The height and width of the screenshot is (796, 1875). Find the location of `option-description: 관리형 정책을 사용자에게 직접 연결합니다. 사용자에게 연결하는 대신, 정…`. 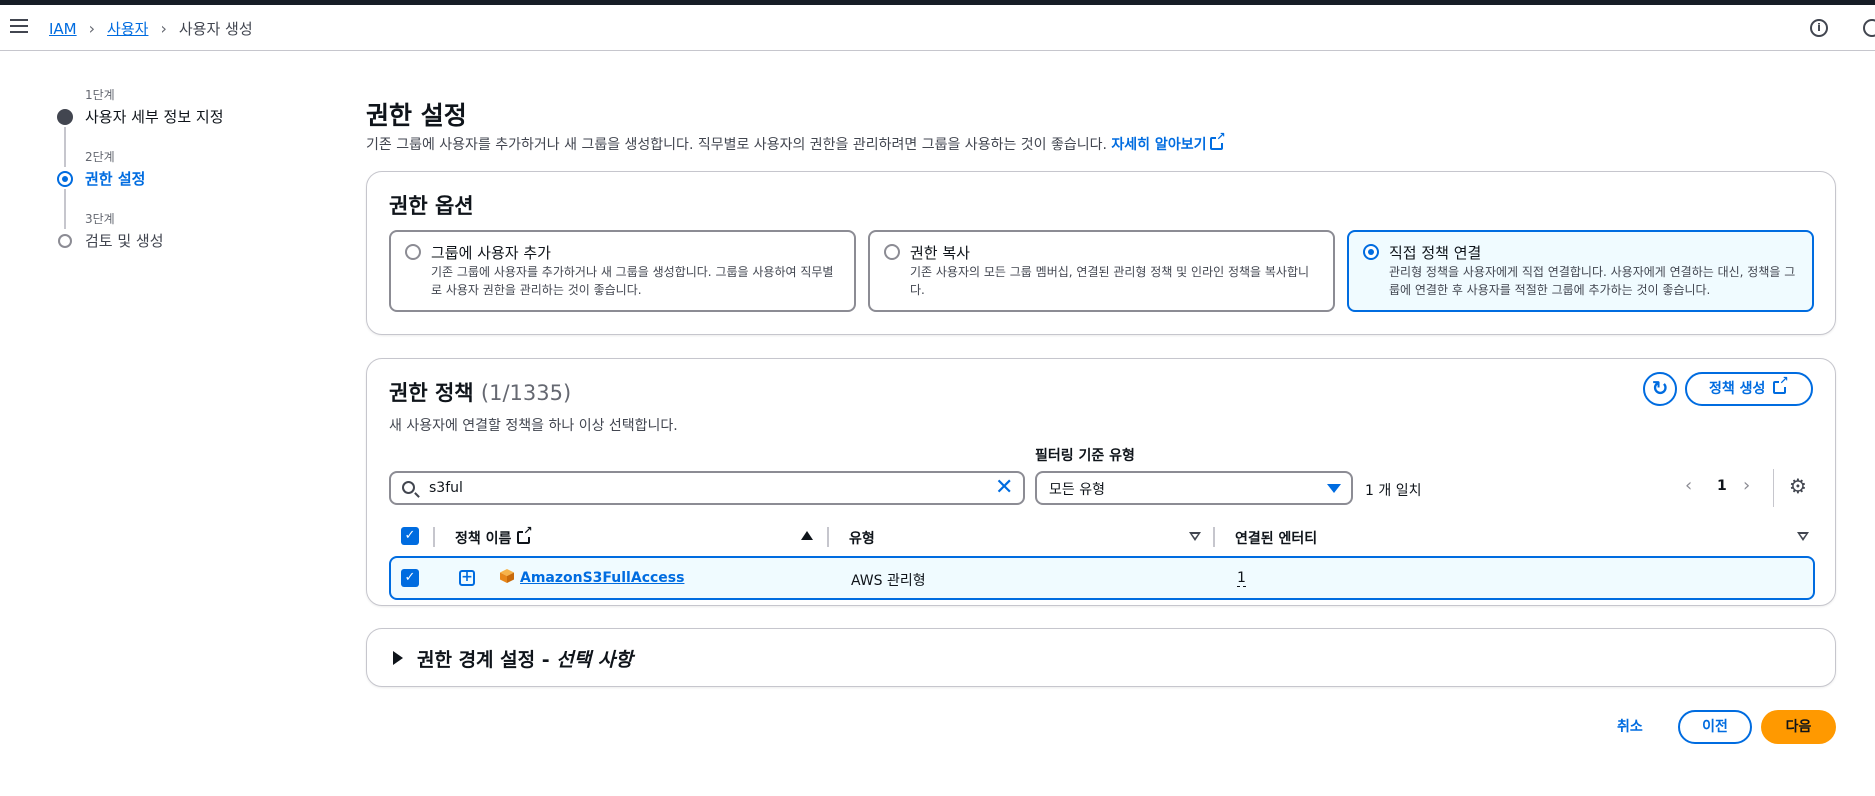

option-description: 관리형 정책을 사용자에게 직접 연결합니다. 사용자에게 연결하는 대신, 정… is located at coordinates (1592, 281).